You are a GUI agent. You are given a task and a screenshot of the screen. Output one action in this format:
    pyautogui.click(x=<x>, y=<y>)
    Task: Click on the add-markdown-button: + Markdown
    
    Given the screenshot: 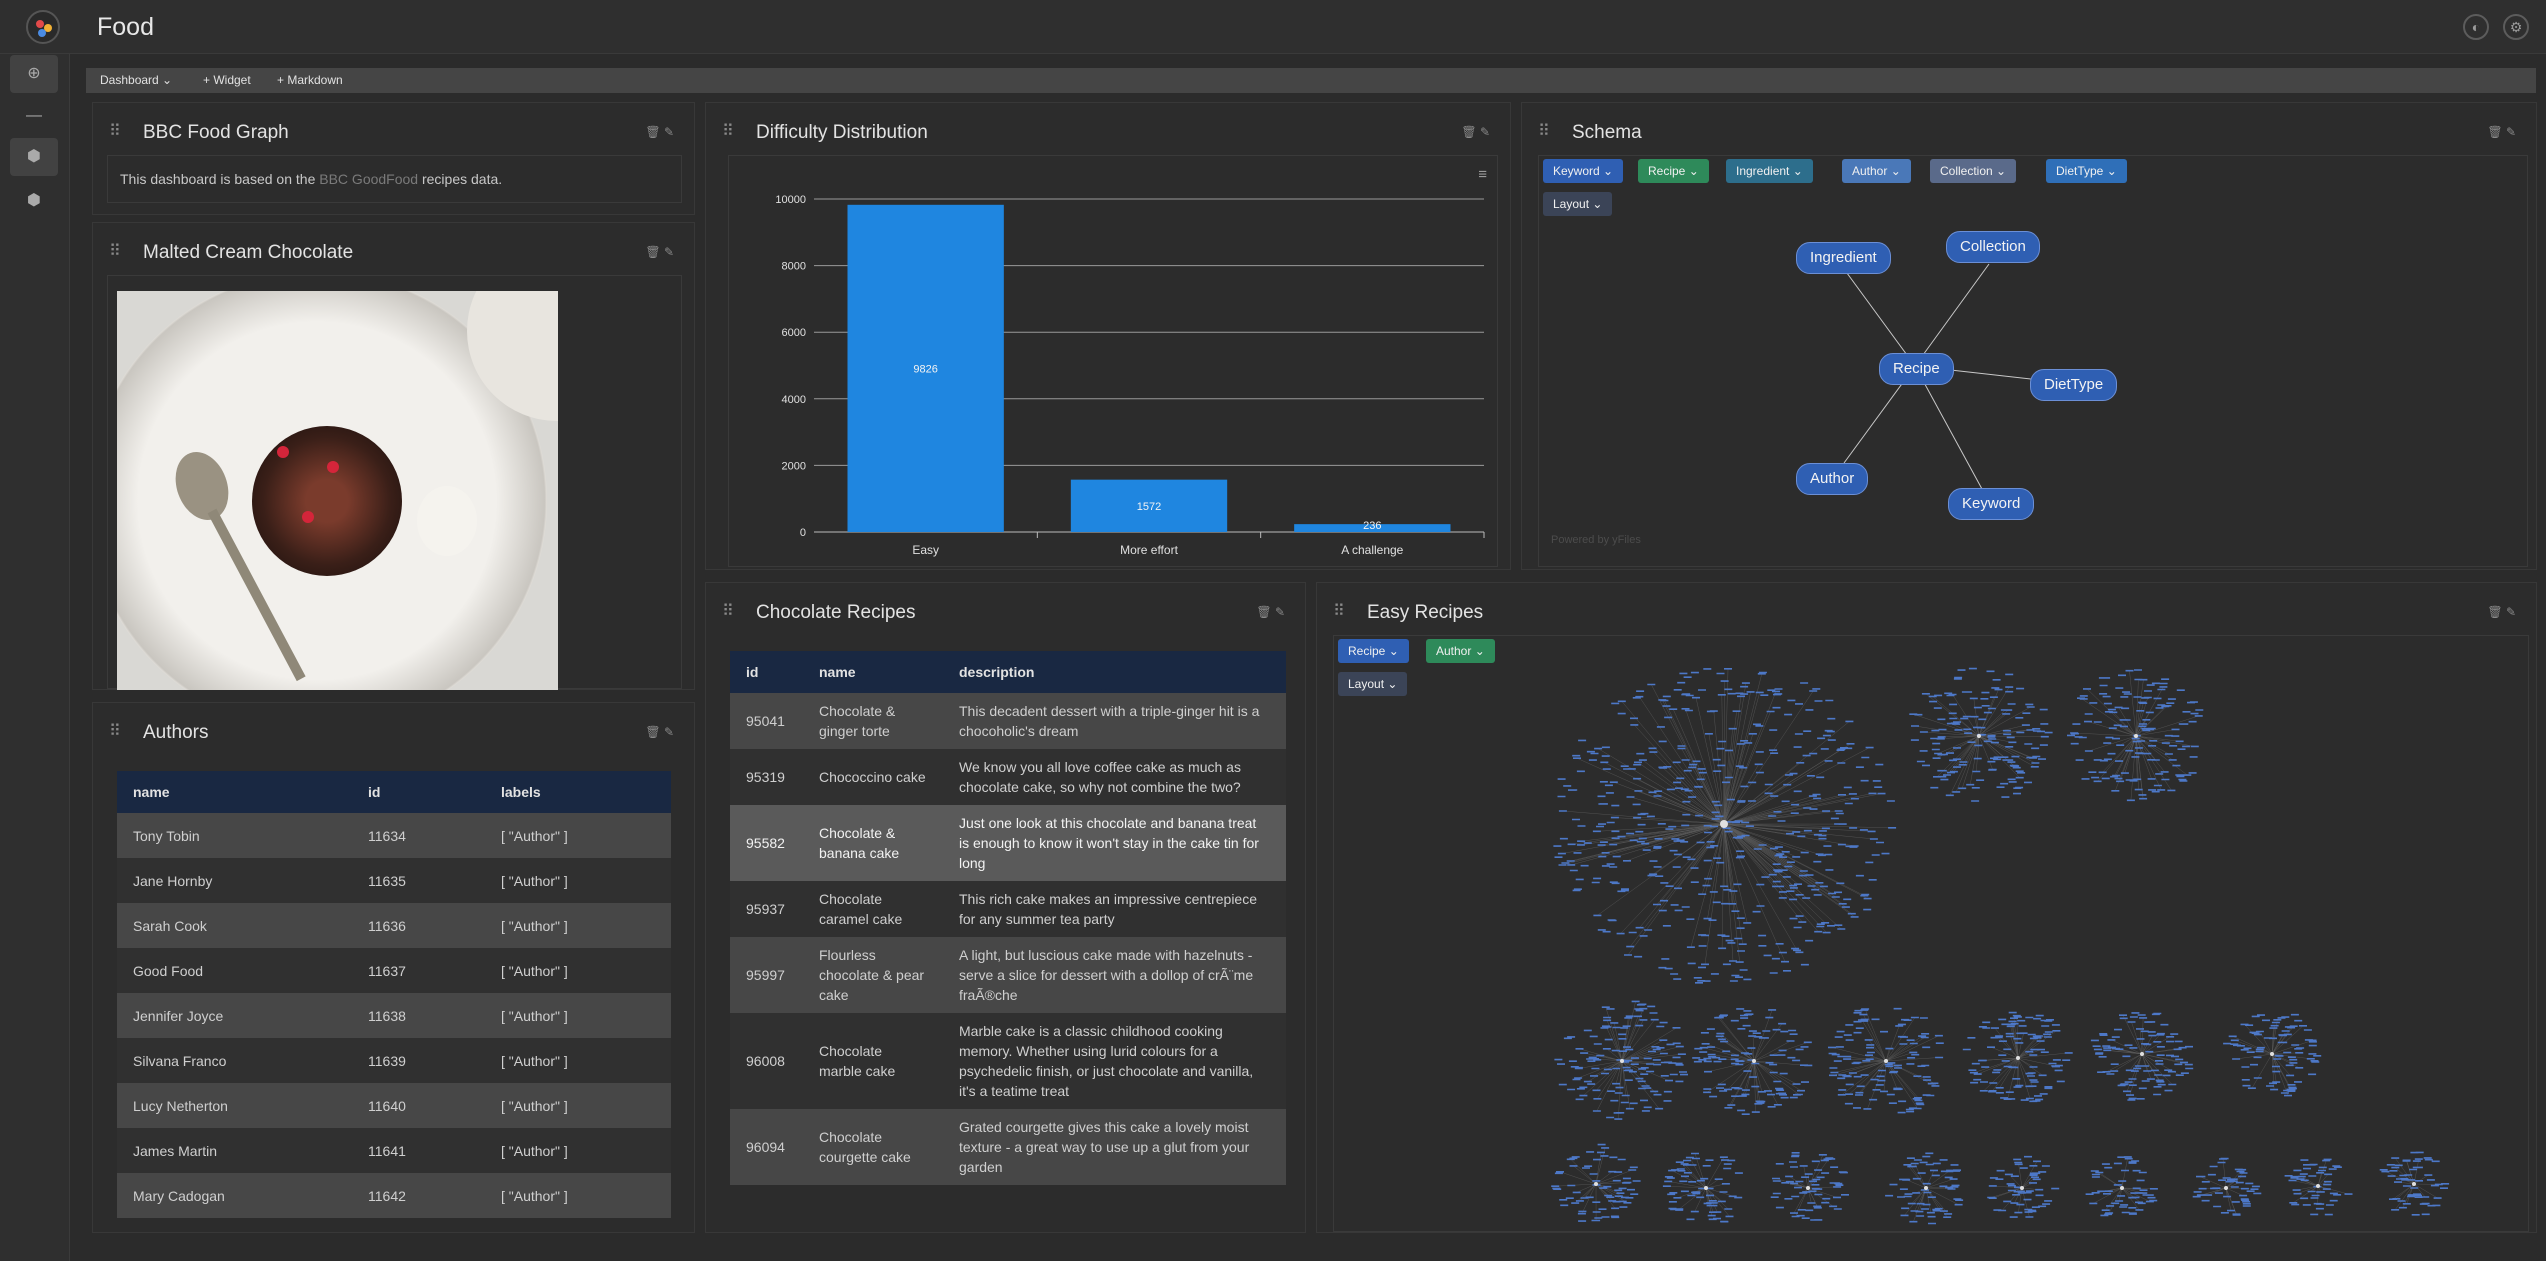 What is the action you would take?
    pyautogui.click(x=310, y=80)
    